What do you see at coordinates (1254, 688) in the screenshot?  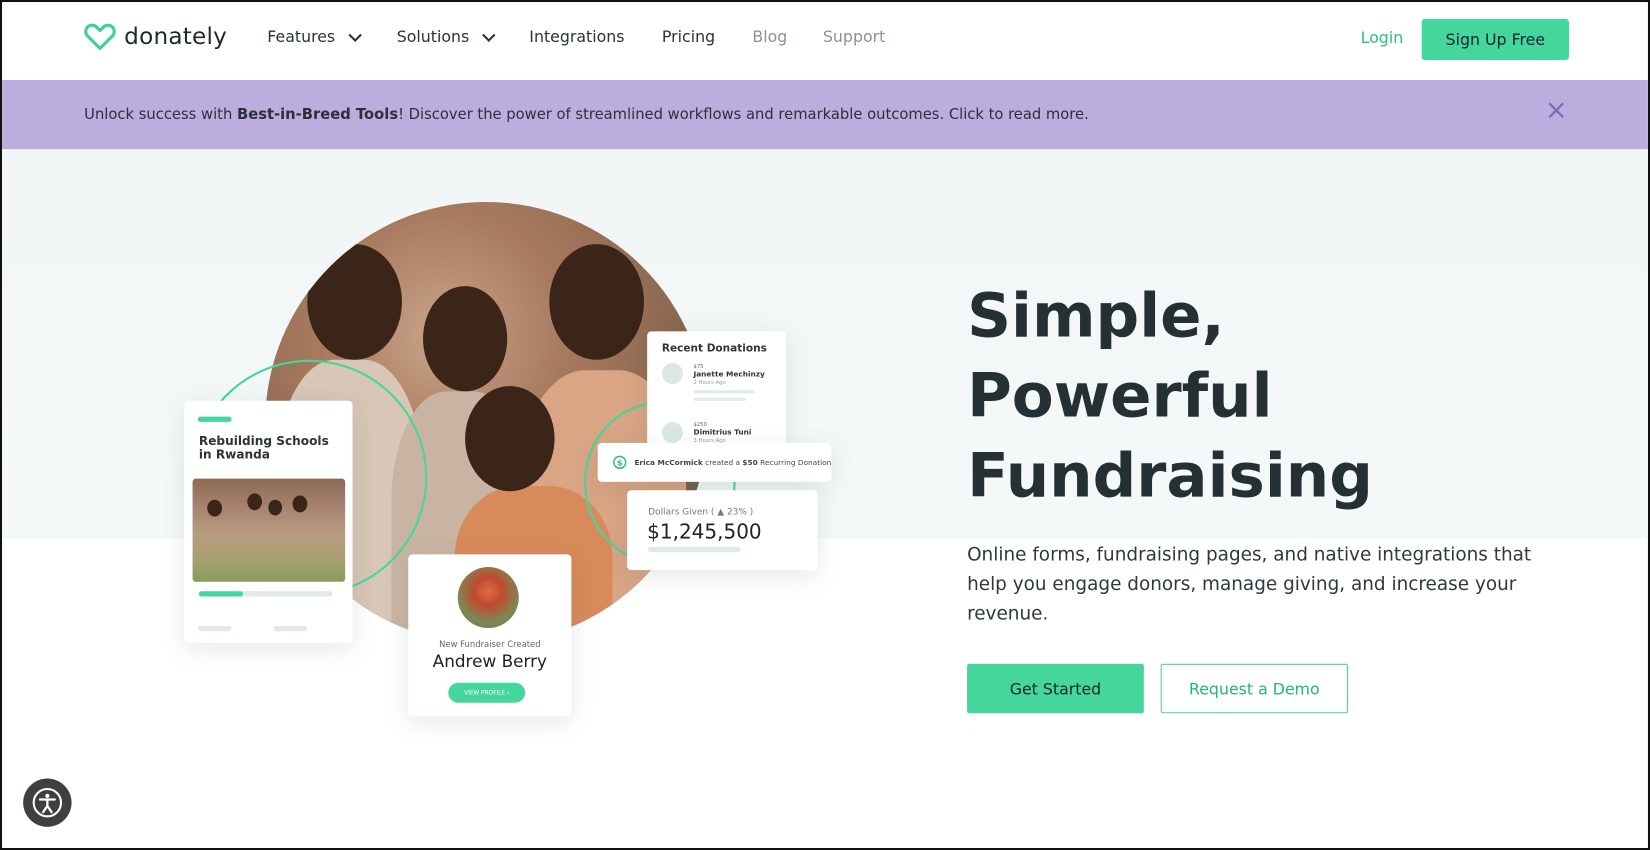 I see `request-demo-button: Request a Demo` at bounding box center [1254, 688].